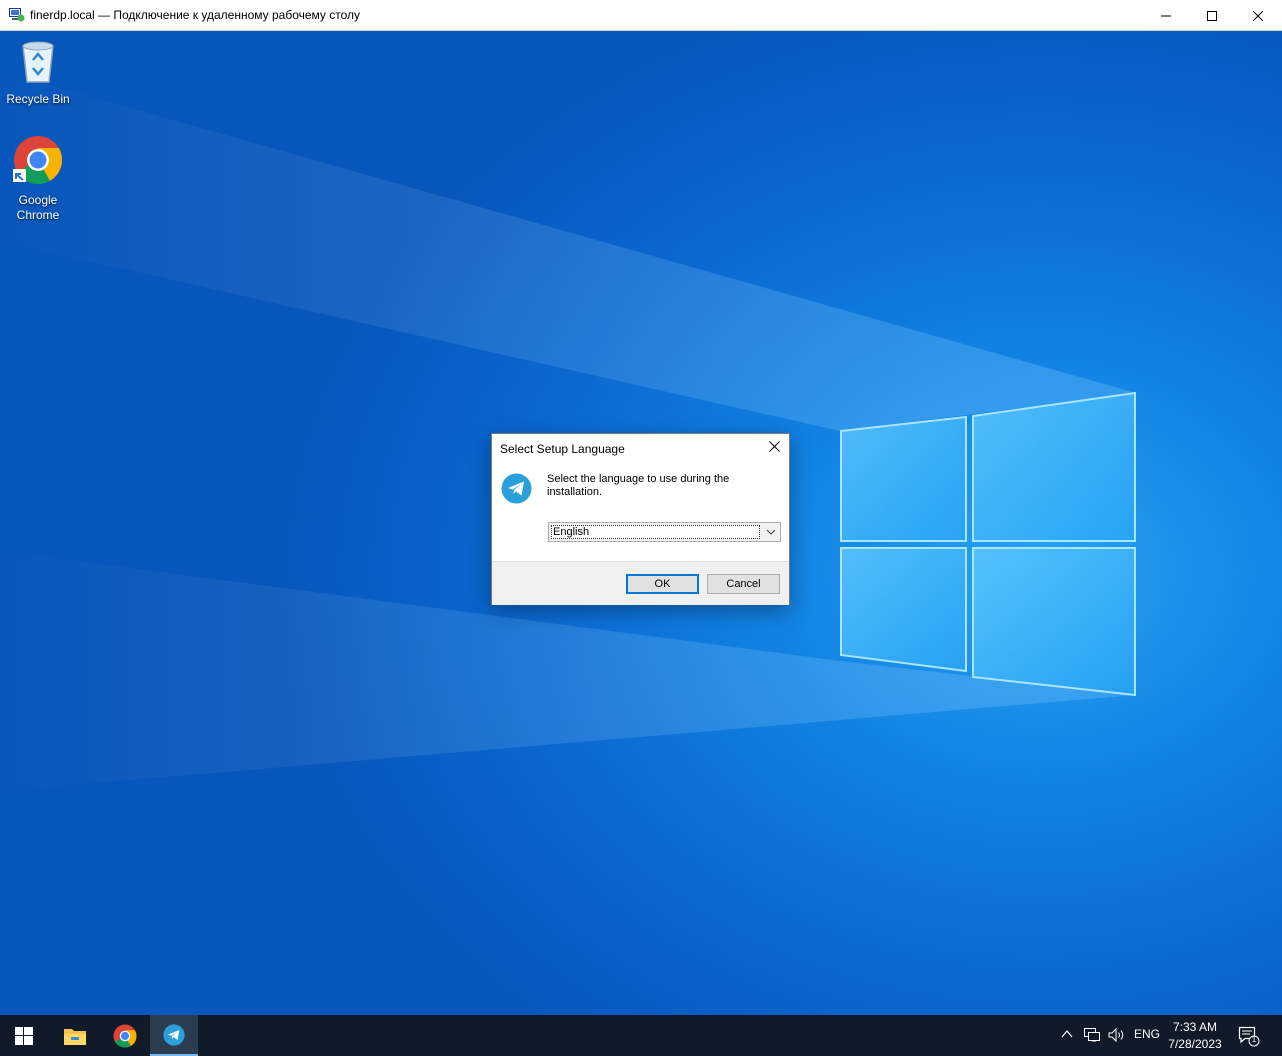 The height and width of the screenshot is (1056, 1282). I want to click on maximize-button, so click(1212, 15).